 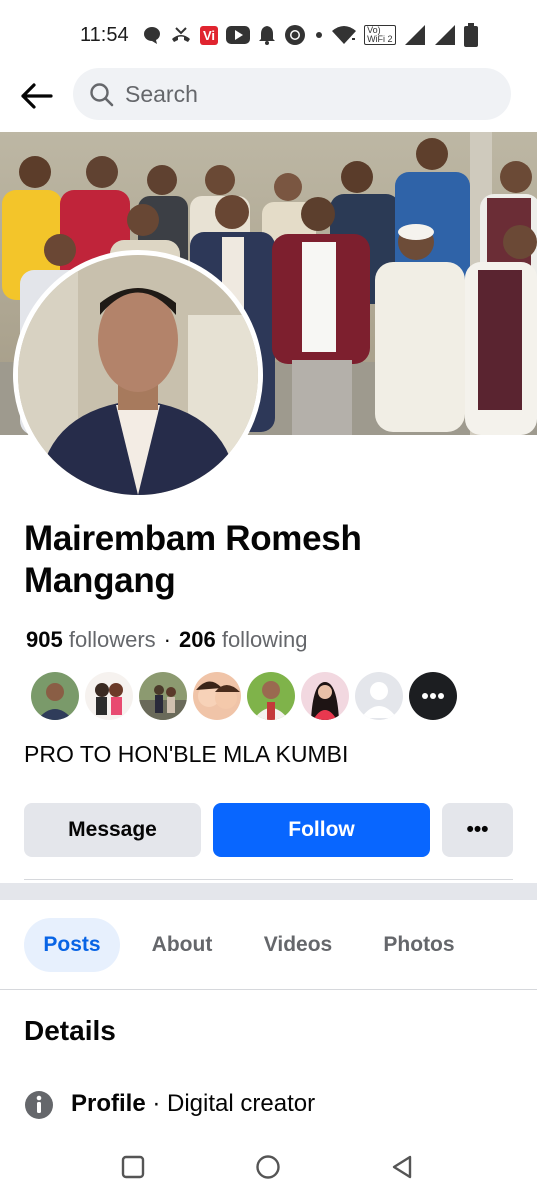 I want to click on details-heading: Details, so click(x=70, y=1030).